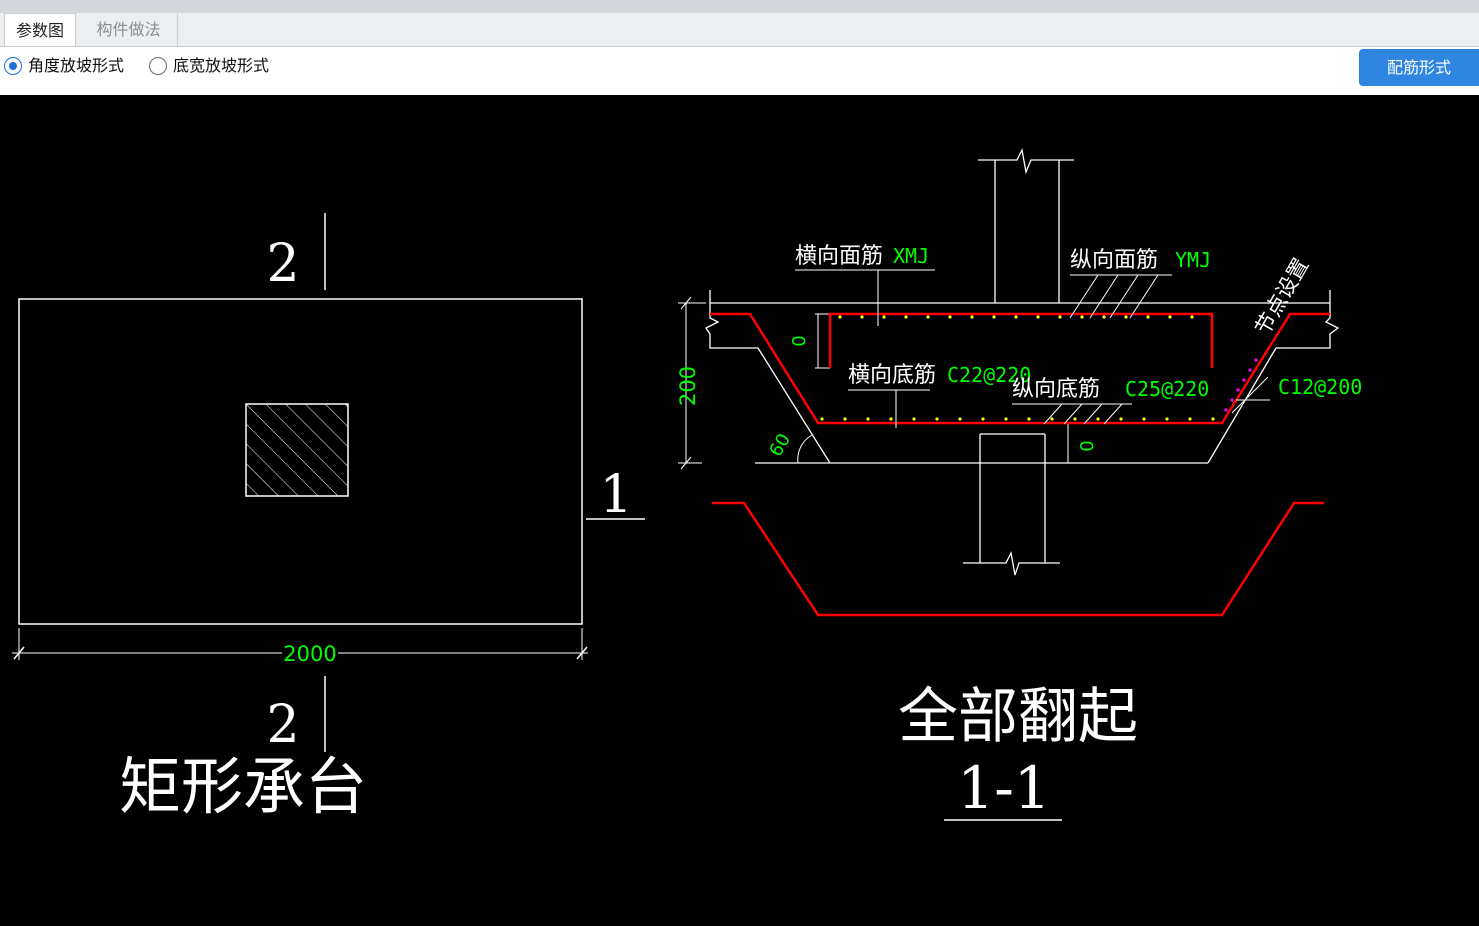 Image resolution: width=1479 pixels, height=926 pixels. What do you see at coordinates (739, 30) in the screenshot?
I see `tab-bar: 参数图 构件做法` at bounding box center [739, 30].